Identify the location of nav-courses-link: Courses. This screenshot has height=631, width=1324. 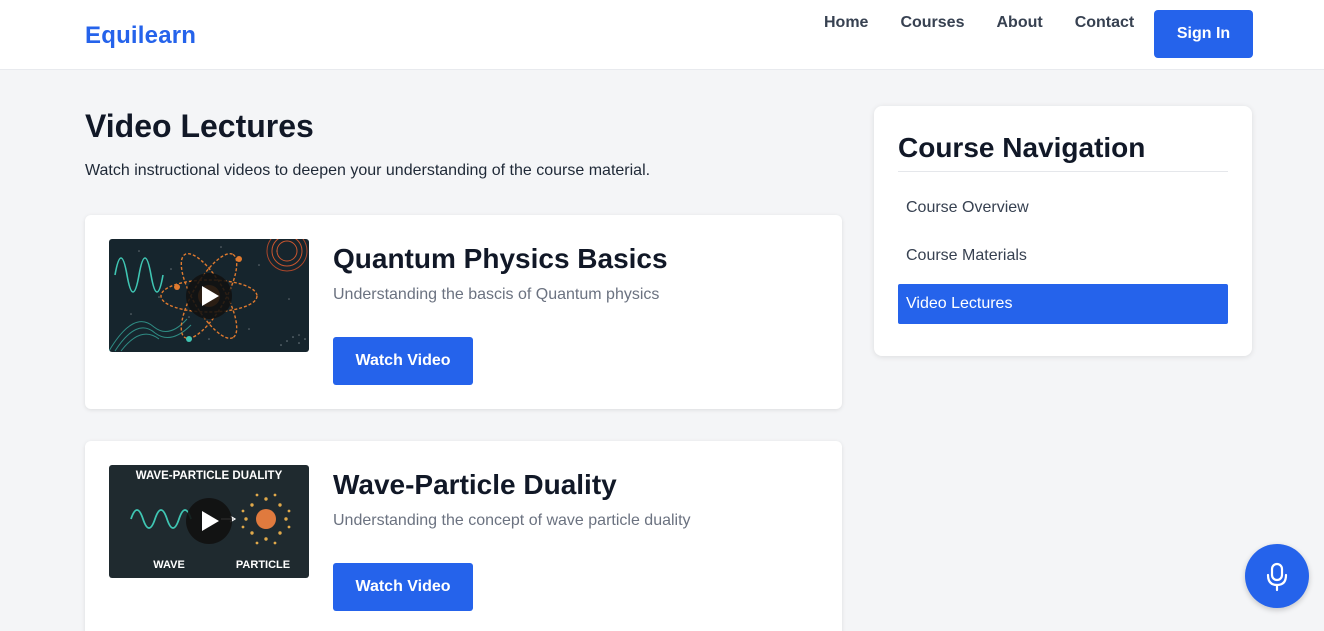
(932, 23).